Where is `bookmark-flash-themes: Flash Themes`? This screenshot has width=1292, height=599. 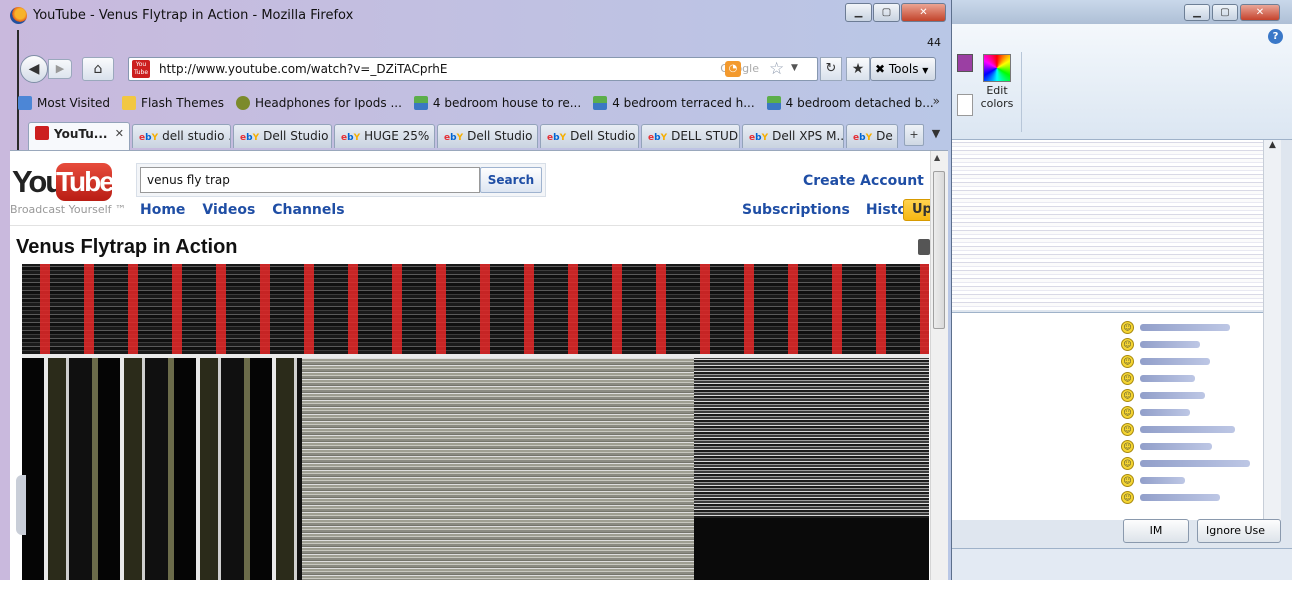
bookmark-flash-themes: Flash Themes is located at coordinates (173, 103).